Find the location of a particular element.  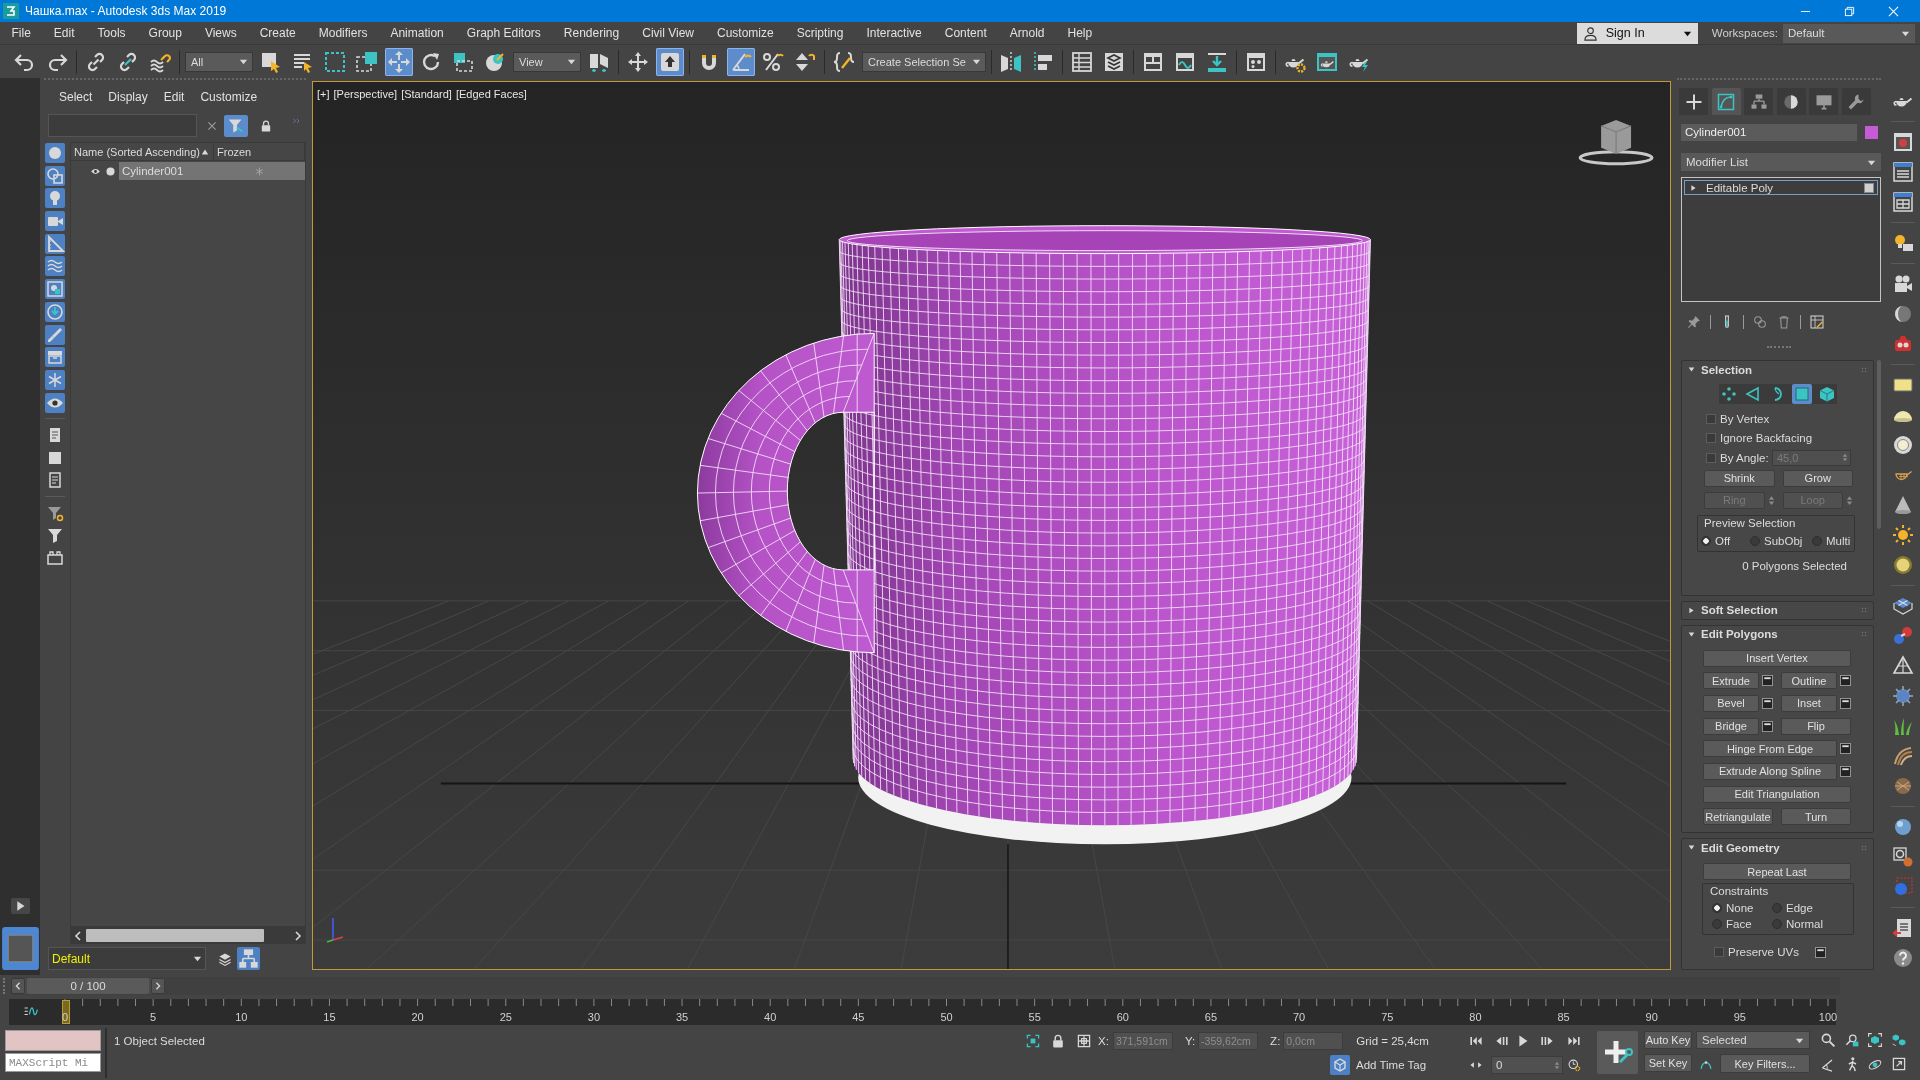

cubes-icon is located at coordinates (1898, 1040).